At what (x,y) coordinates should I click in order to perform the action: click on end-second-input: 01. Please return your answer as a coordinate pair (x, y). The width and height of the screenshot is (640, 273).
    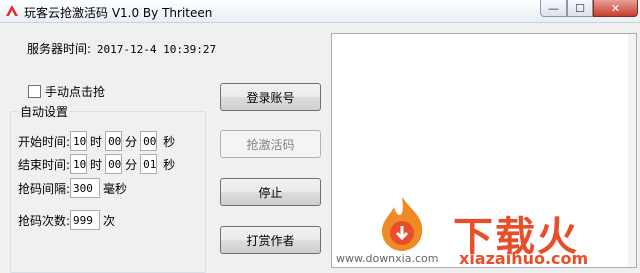
    Looking at the image, I should click on (149, 164).